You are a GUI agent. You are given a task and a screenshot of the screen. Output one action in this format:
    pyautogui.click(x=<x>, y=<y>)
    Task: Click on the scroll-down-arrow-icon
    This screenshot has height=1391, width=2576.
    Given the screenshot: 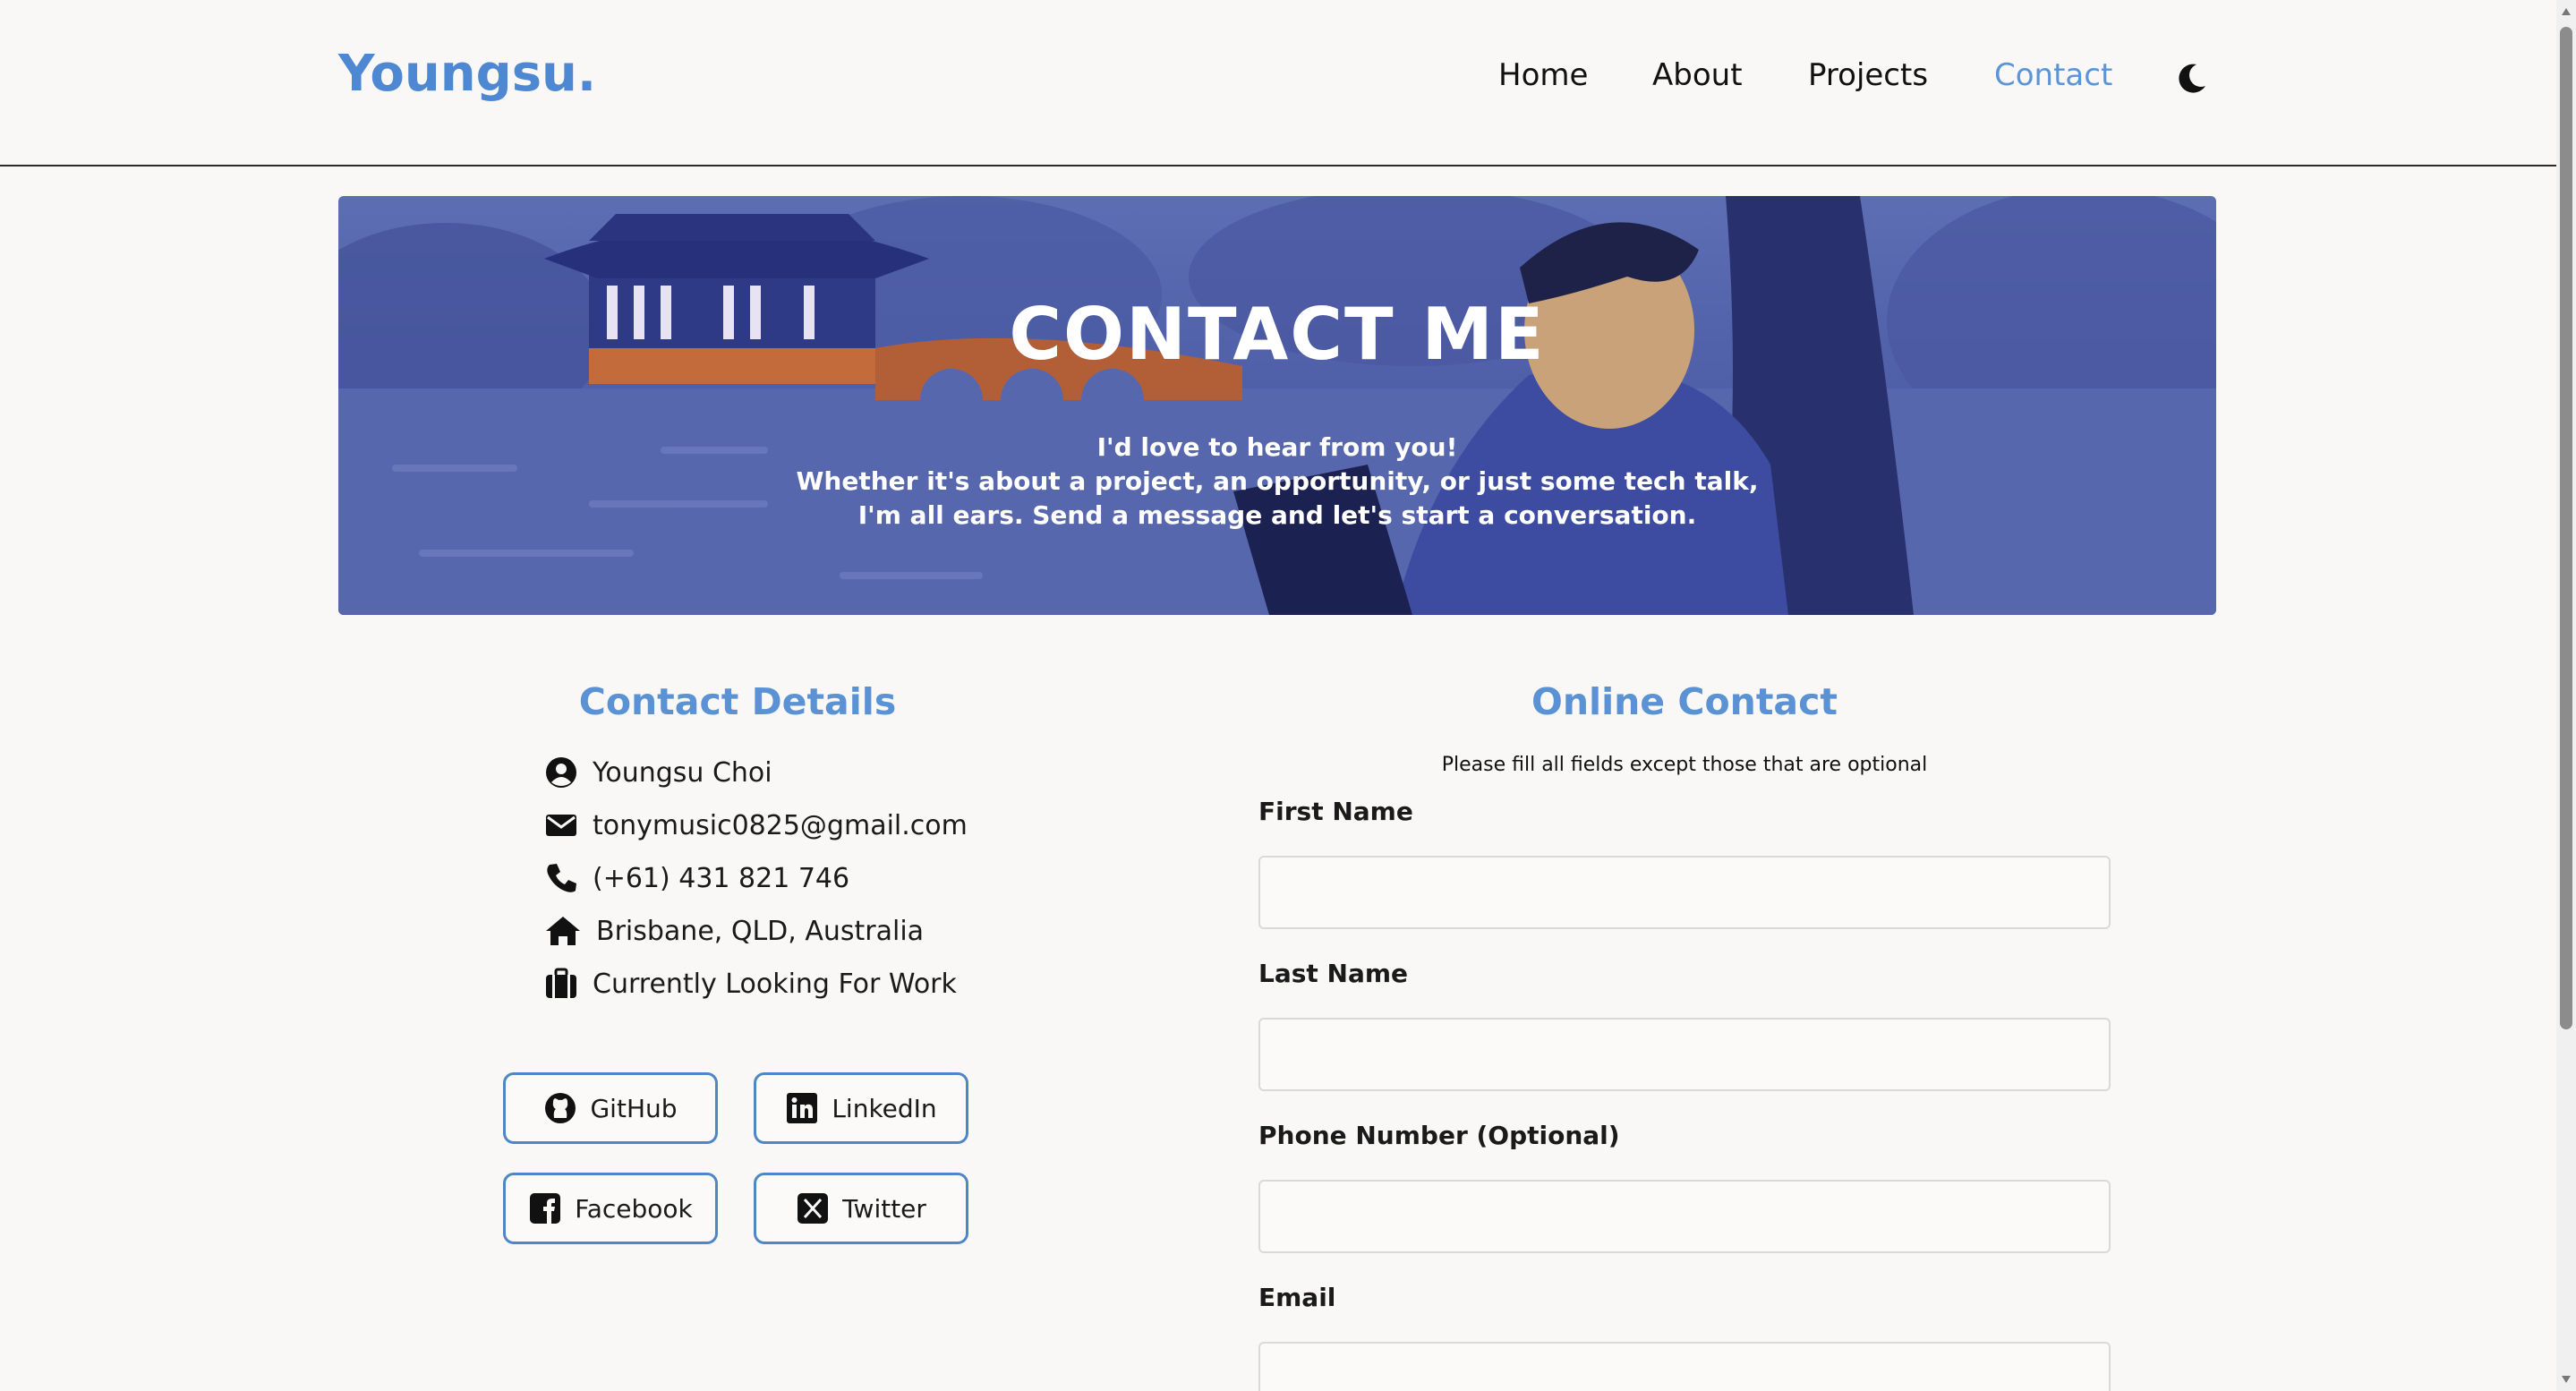 What is the action you would take?
    pyautogui.click(x=2566, y=1379)
    